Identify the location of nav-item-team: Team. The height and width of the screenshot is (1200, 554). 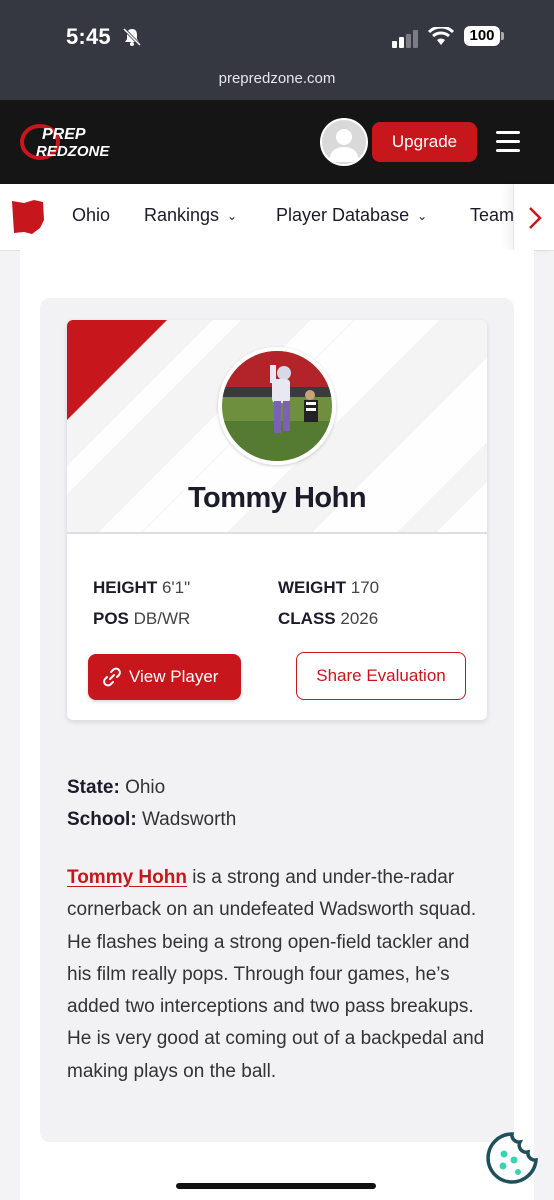
(491, 215).